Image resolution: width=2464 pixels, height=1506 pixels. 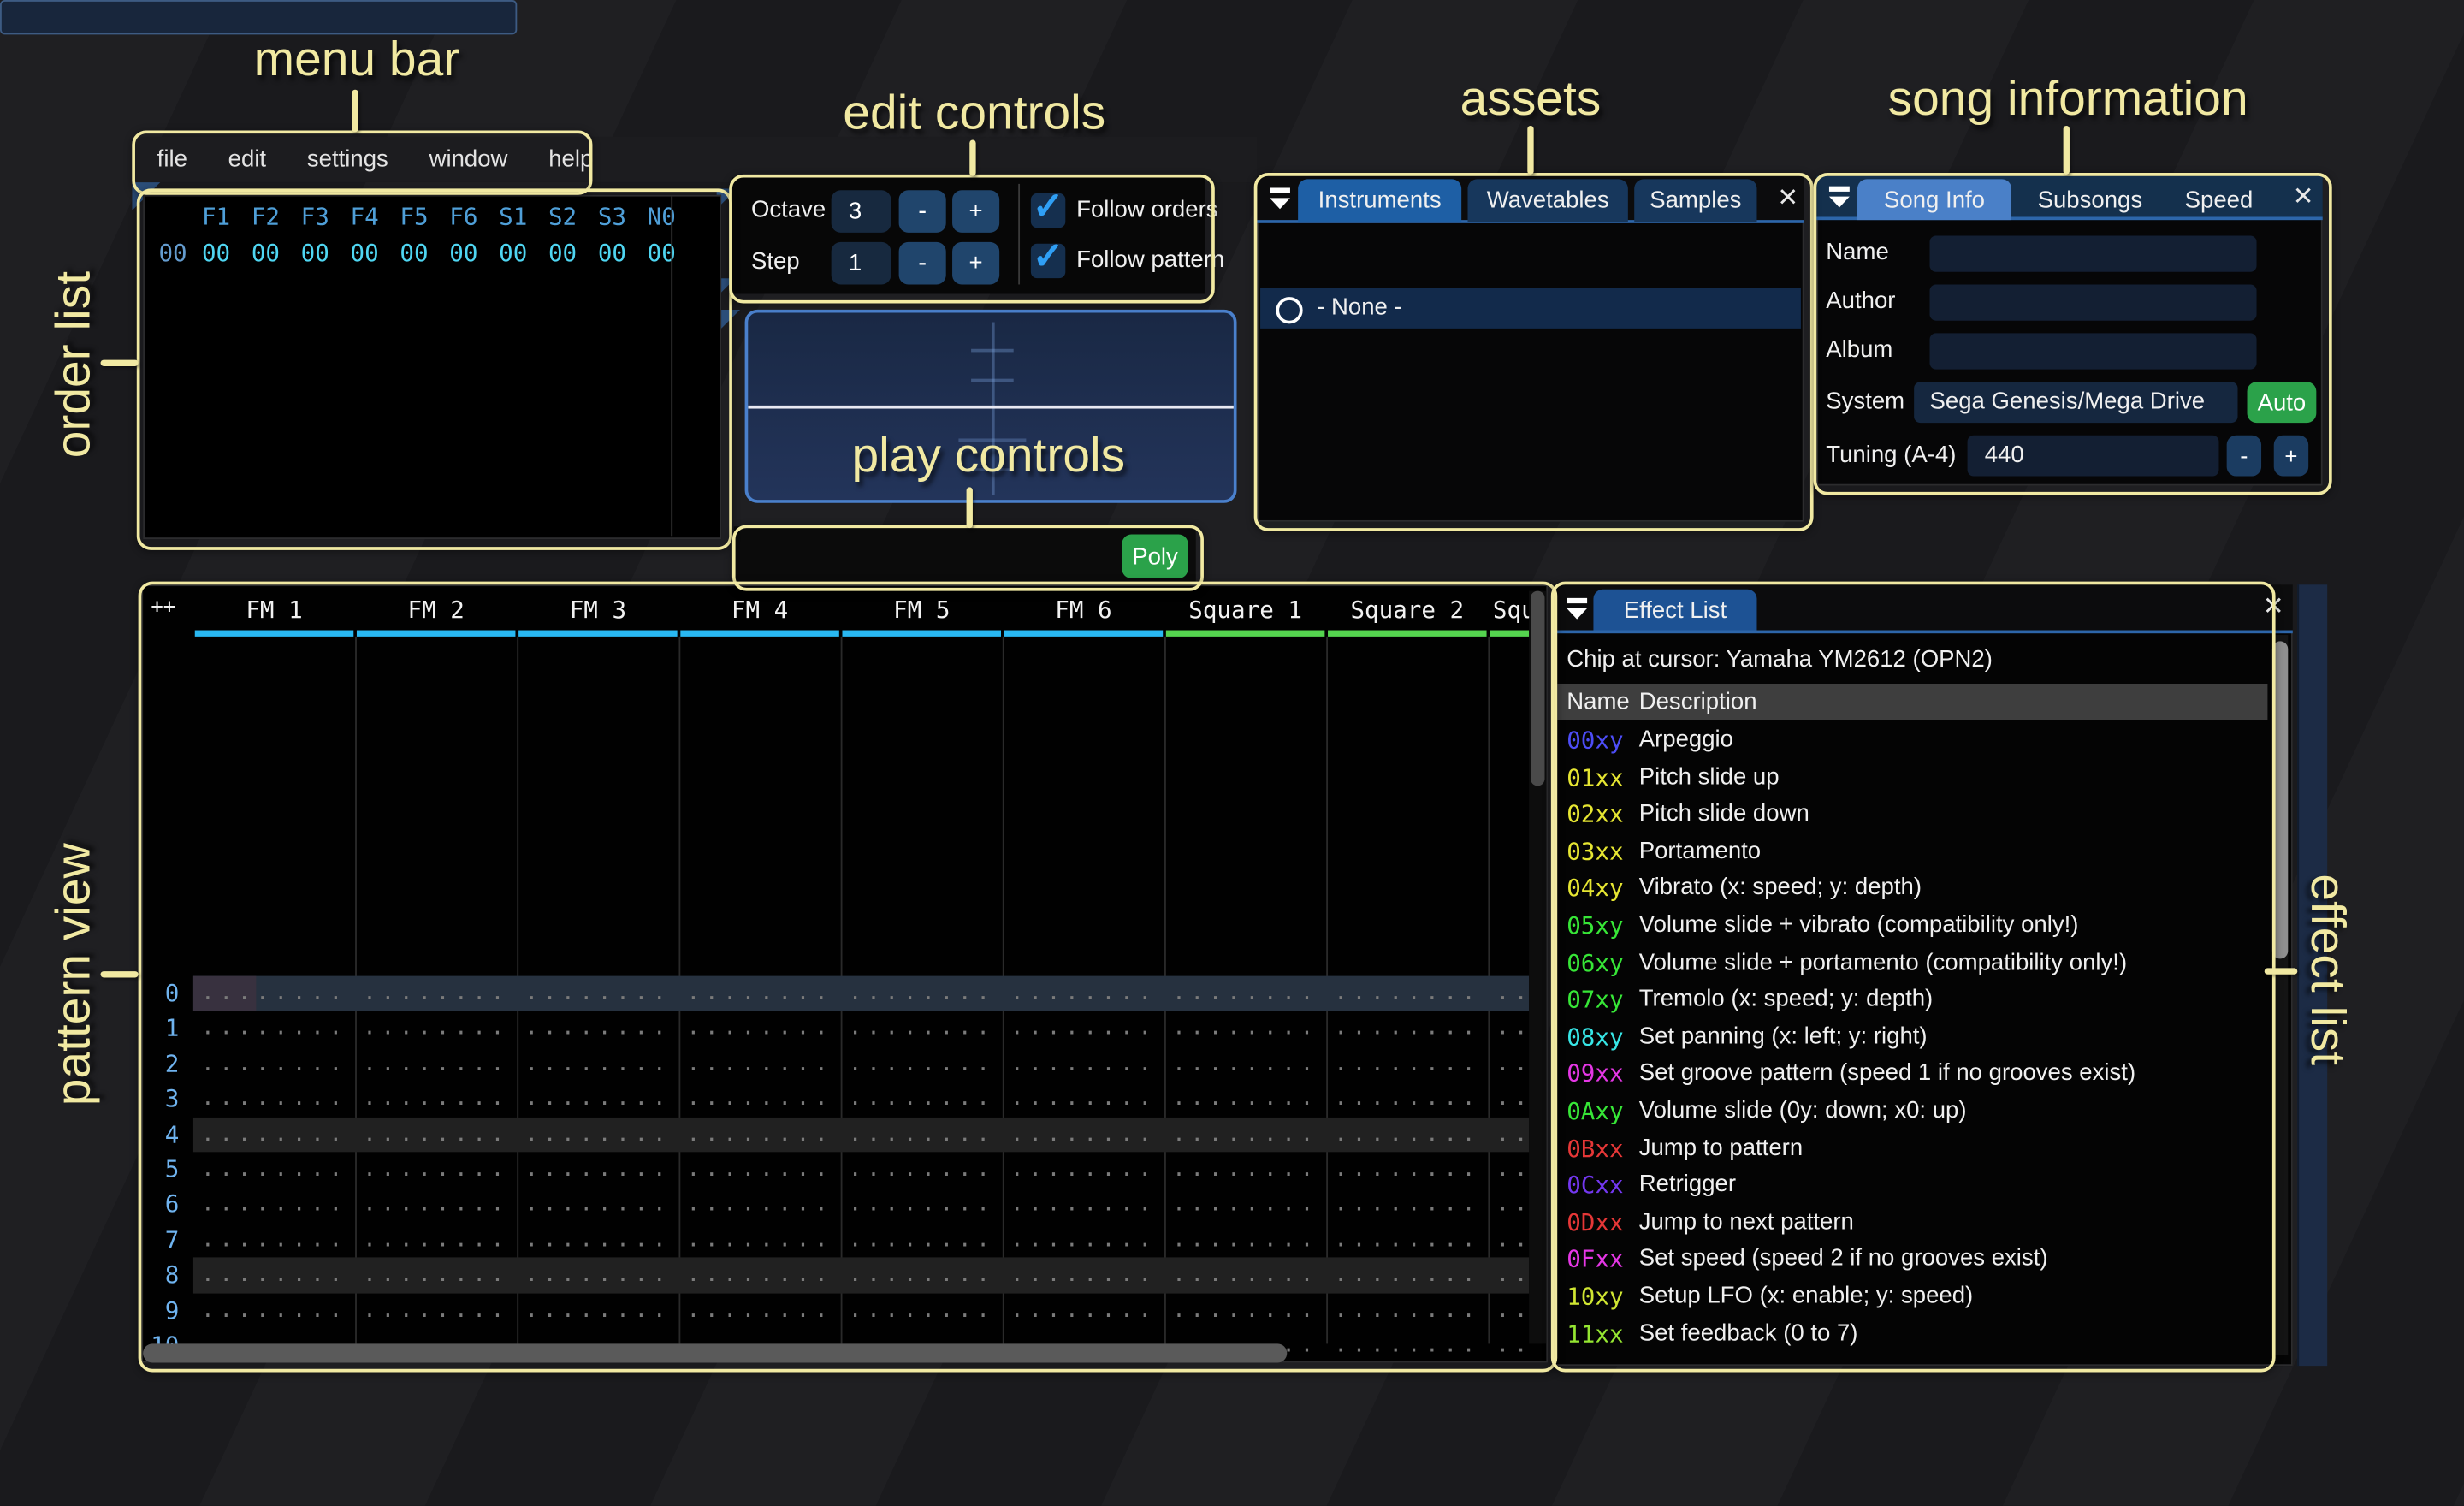 What do you see at coordinates (259, 17) in the screenshot?
I see `order-selected-row` at bounding box center [259, 17].